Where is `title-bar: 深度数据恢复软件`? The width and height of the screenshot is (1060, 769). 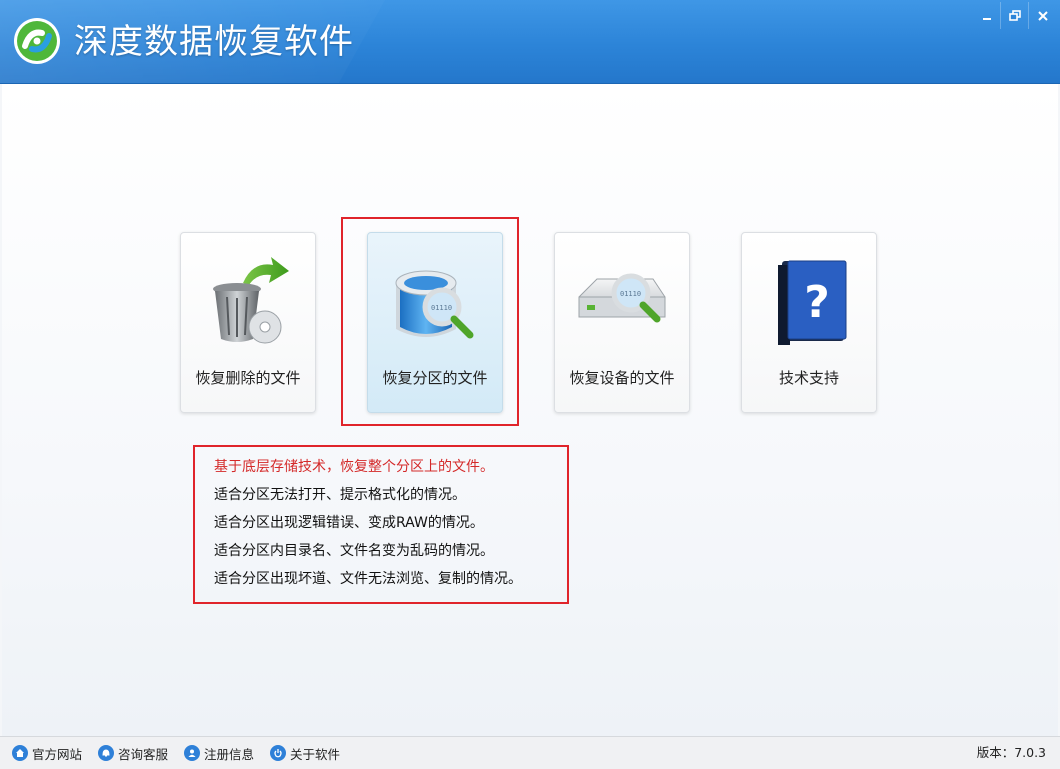 title-bar: 深度数据恢复软件 is located at coordinates (530, 42).